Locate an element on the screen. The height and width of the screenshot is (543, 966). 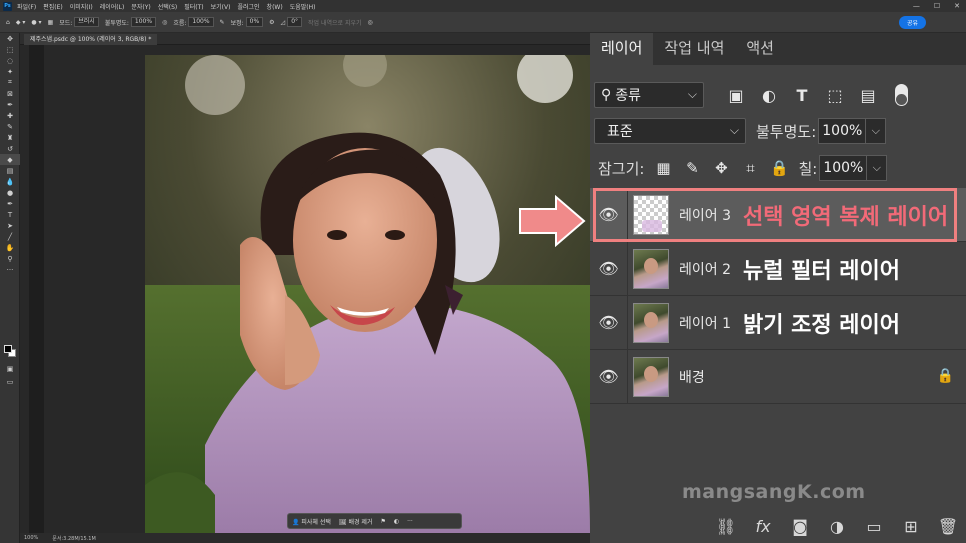
layer-row: 👁 레이어 1 밝기 조정 레이어 is located at coordinates (778, 322).